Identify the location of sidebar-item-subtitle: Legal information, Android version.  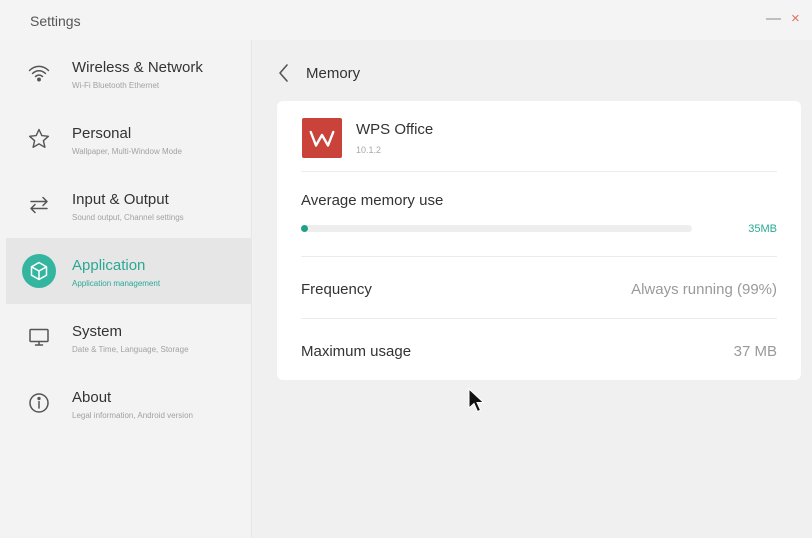
(132, 415).